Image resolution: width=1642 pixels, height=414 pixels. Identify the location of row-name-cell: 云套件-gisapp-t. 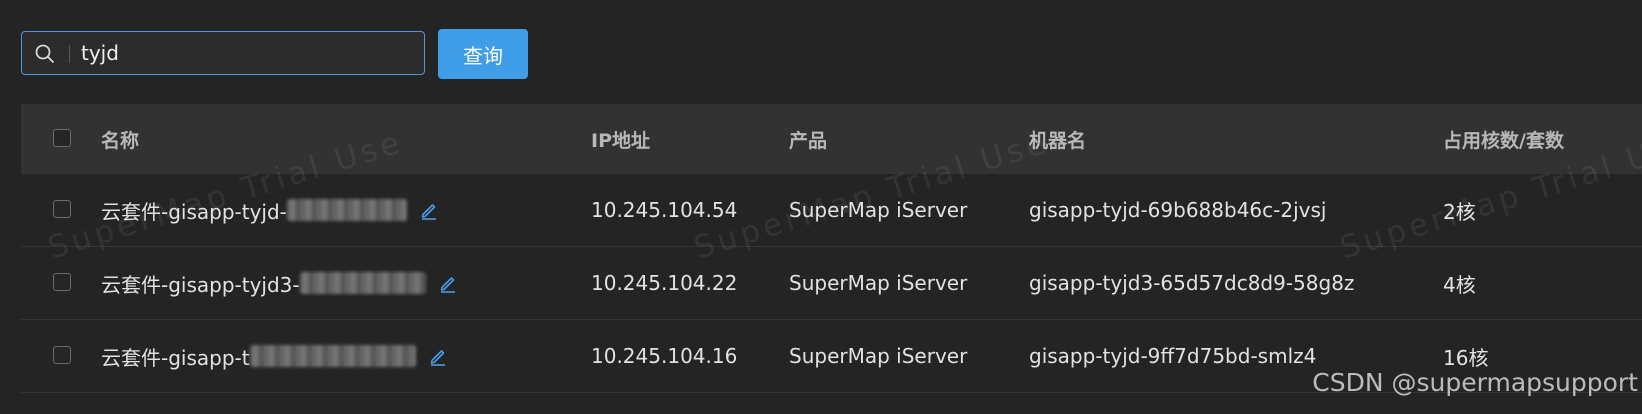
(274, 356).